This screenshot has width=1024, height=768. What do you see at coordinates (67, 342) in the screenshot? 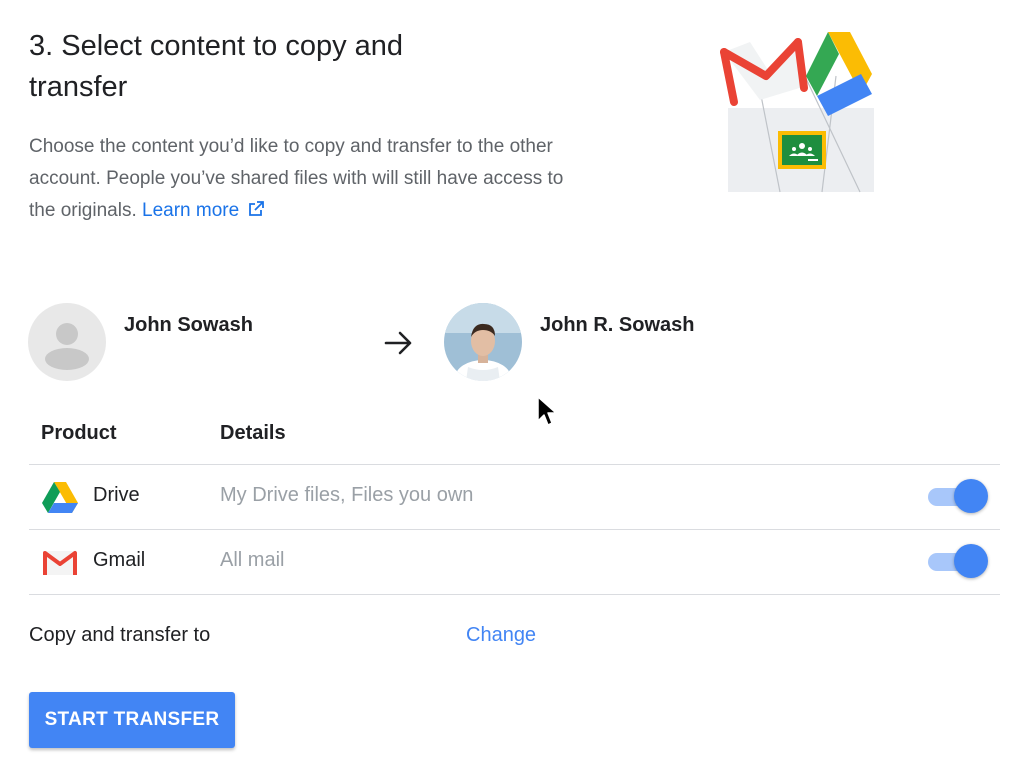
I see `default-avatar-icon` at bounding box center [67, 342].